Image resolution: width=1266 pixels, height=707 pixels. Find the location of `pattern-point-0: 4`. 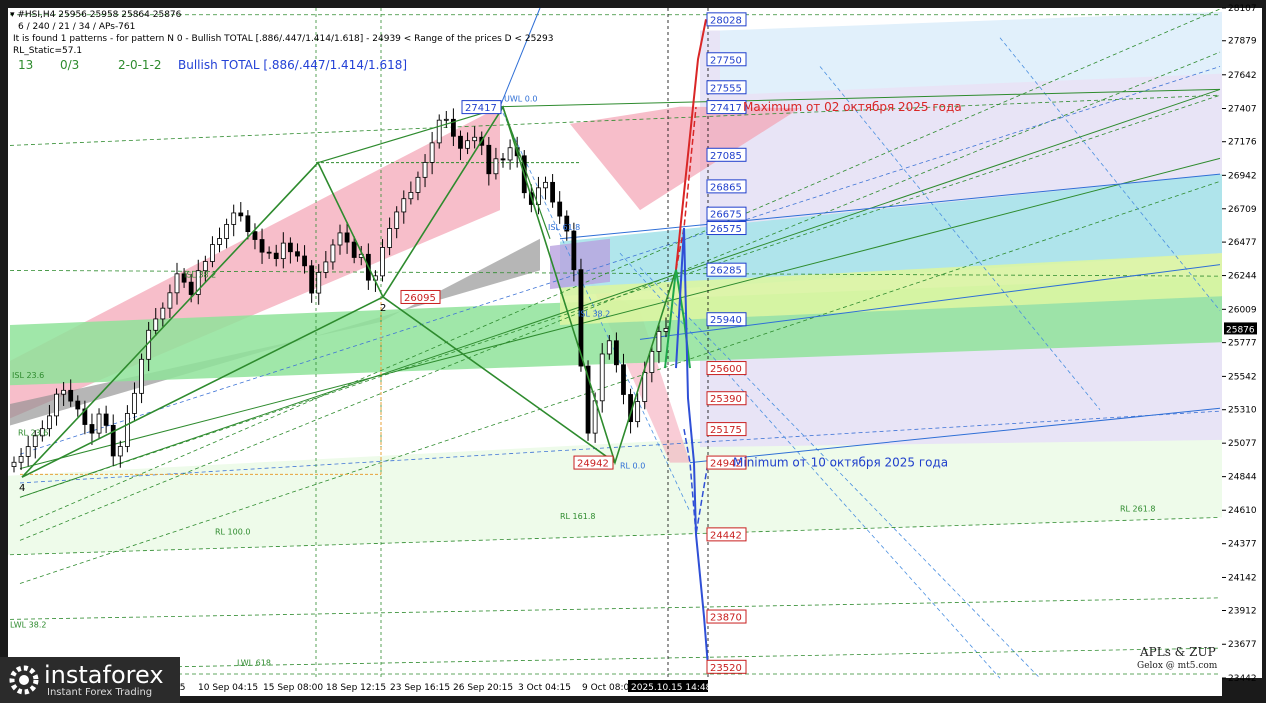

pattern-point-0: 4 is located at coordinates (22, 488).